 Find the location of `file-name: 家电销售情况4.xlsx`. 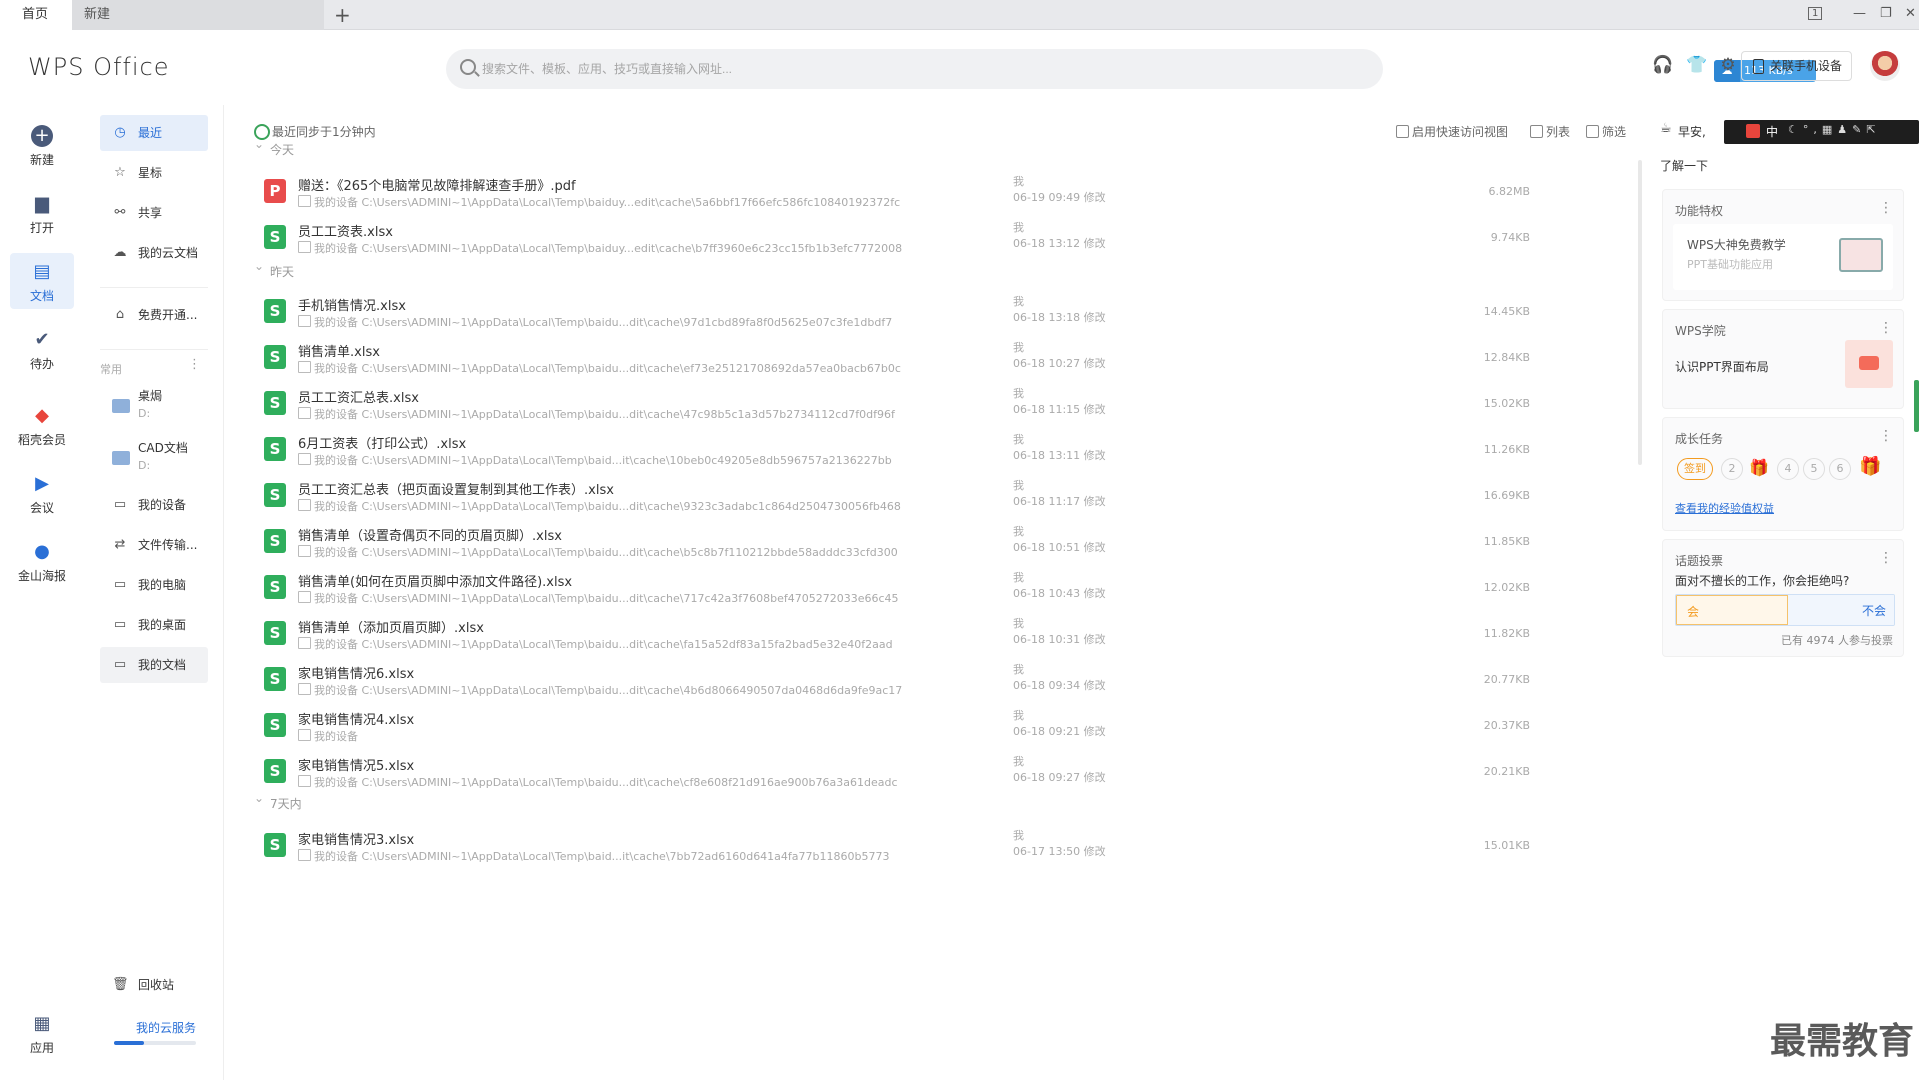

file-name: 家电销售情况4.xlsx is located at coordinates (356, 720).